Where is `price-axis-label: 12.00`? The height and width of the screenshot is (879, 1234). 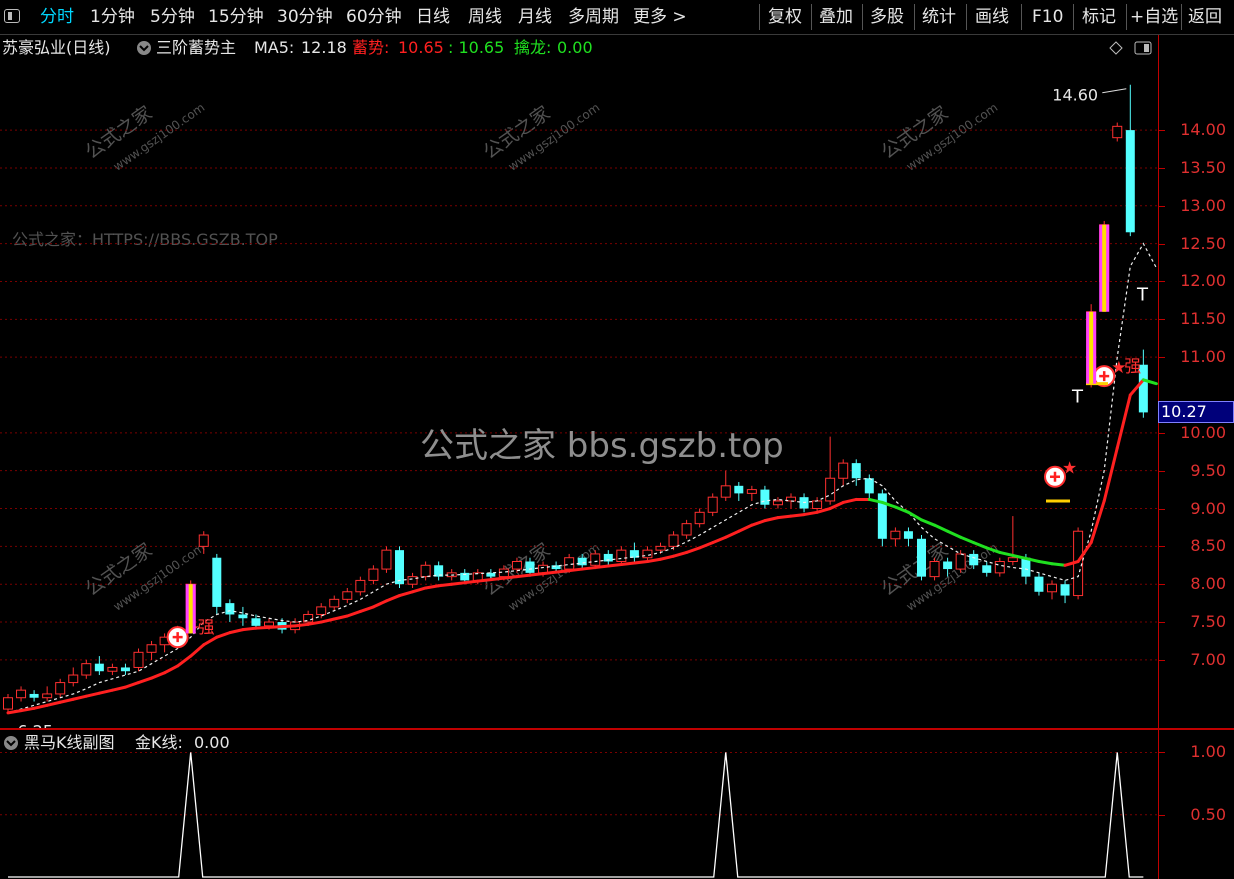
price-axis-label: 12.00 is located at coordinates (1203, 281).